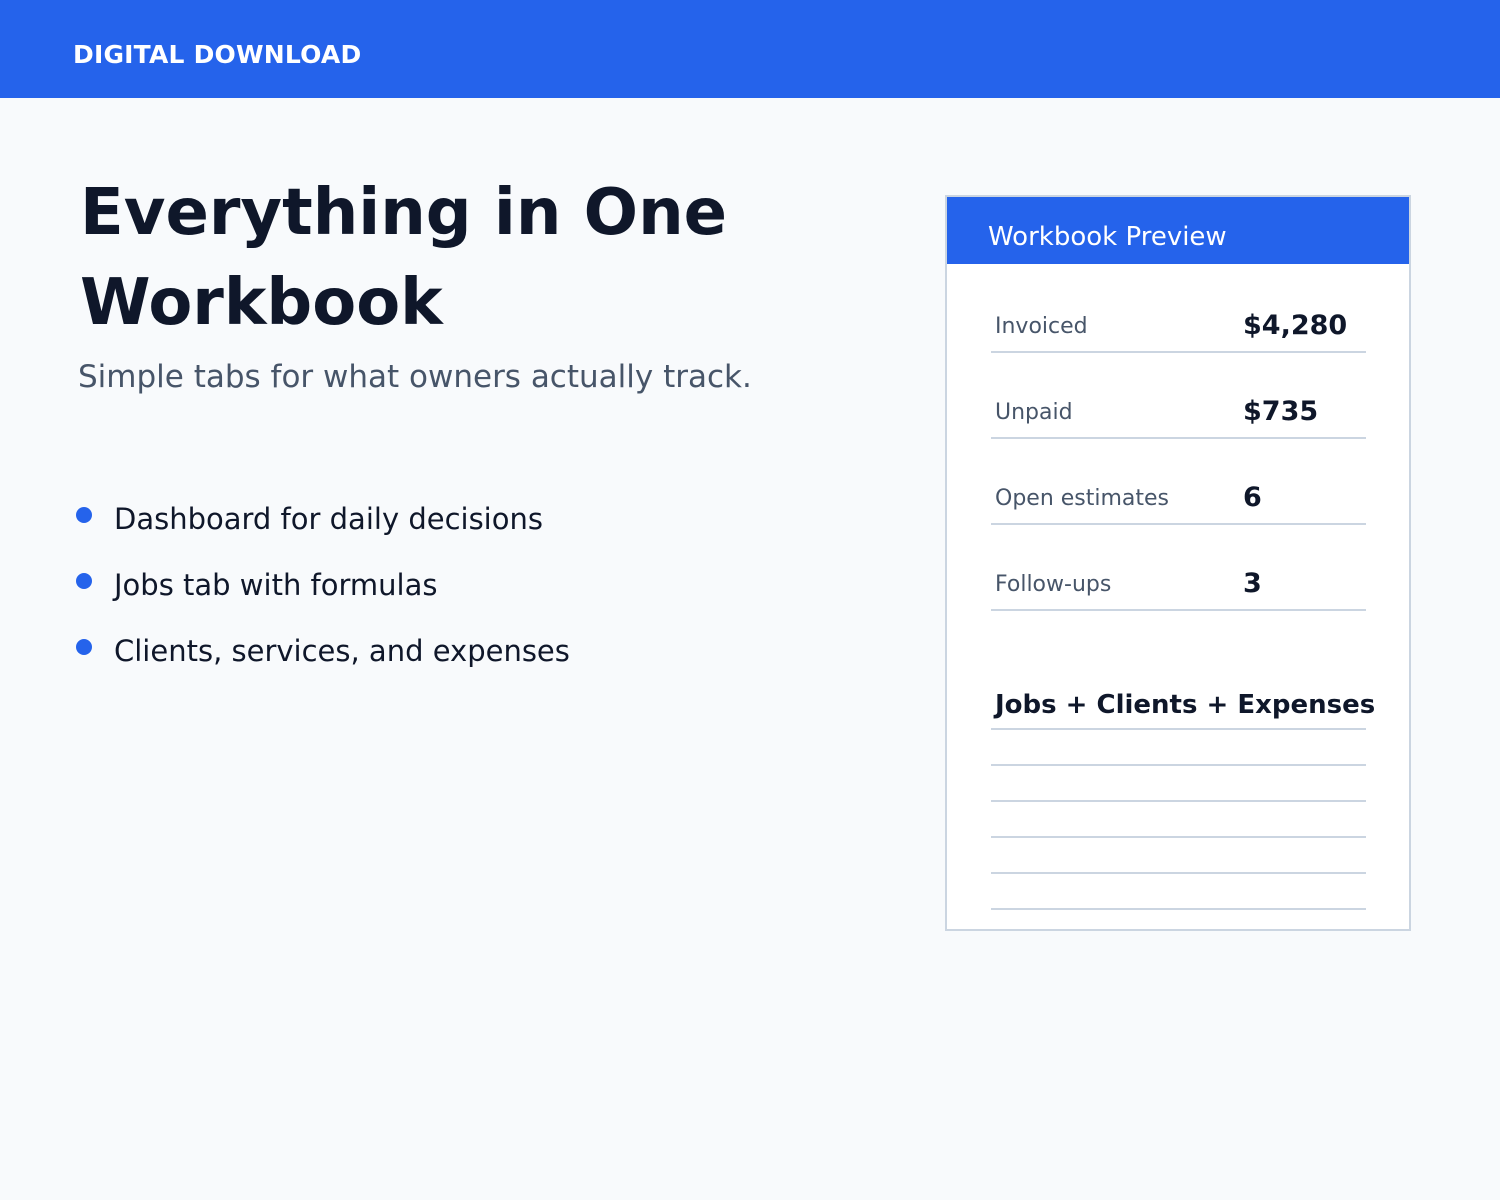 This screenshot has width=1500, height=1200. Describe the element at coordinates (342, 651) in the screenshot. I see `feature-label: Clients, services, and expenses` at that location.